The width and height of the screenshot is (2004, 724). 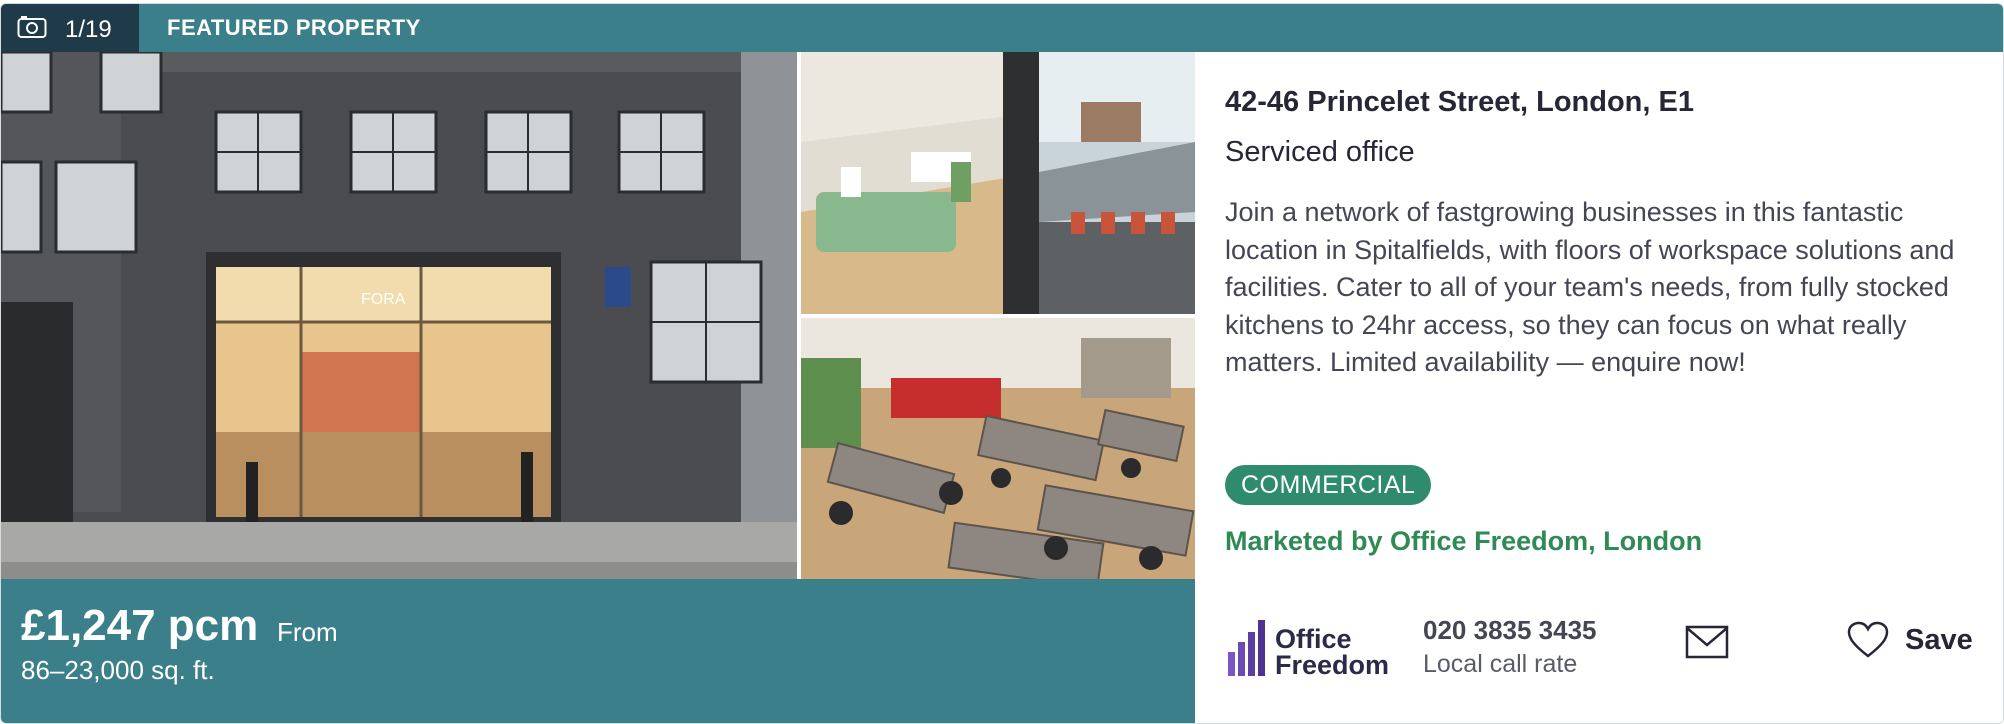 I want to click on property-type: Serviced office, so click(x=1320, y=152).